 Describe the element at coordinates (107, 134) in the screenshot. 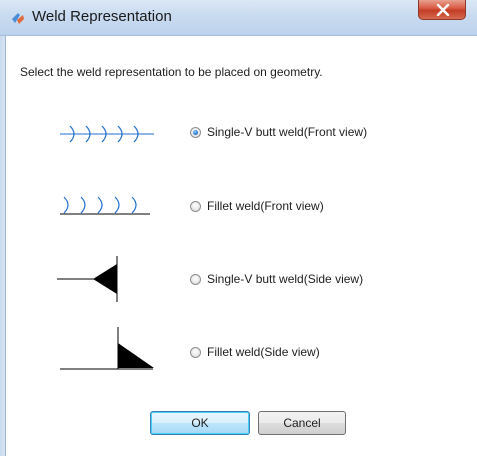

I see `single-v-front-symbol` at that location.